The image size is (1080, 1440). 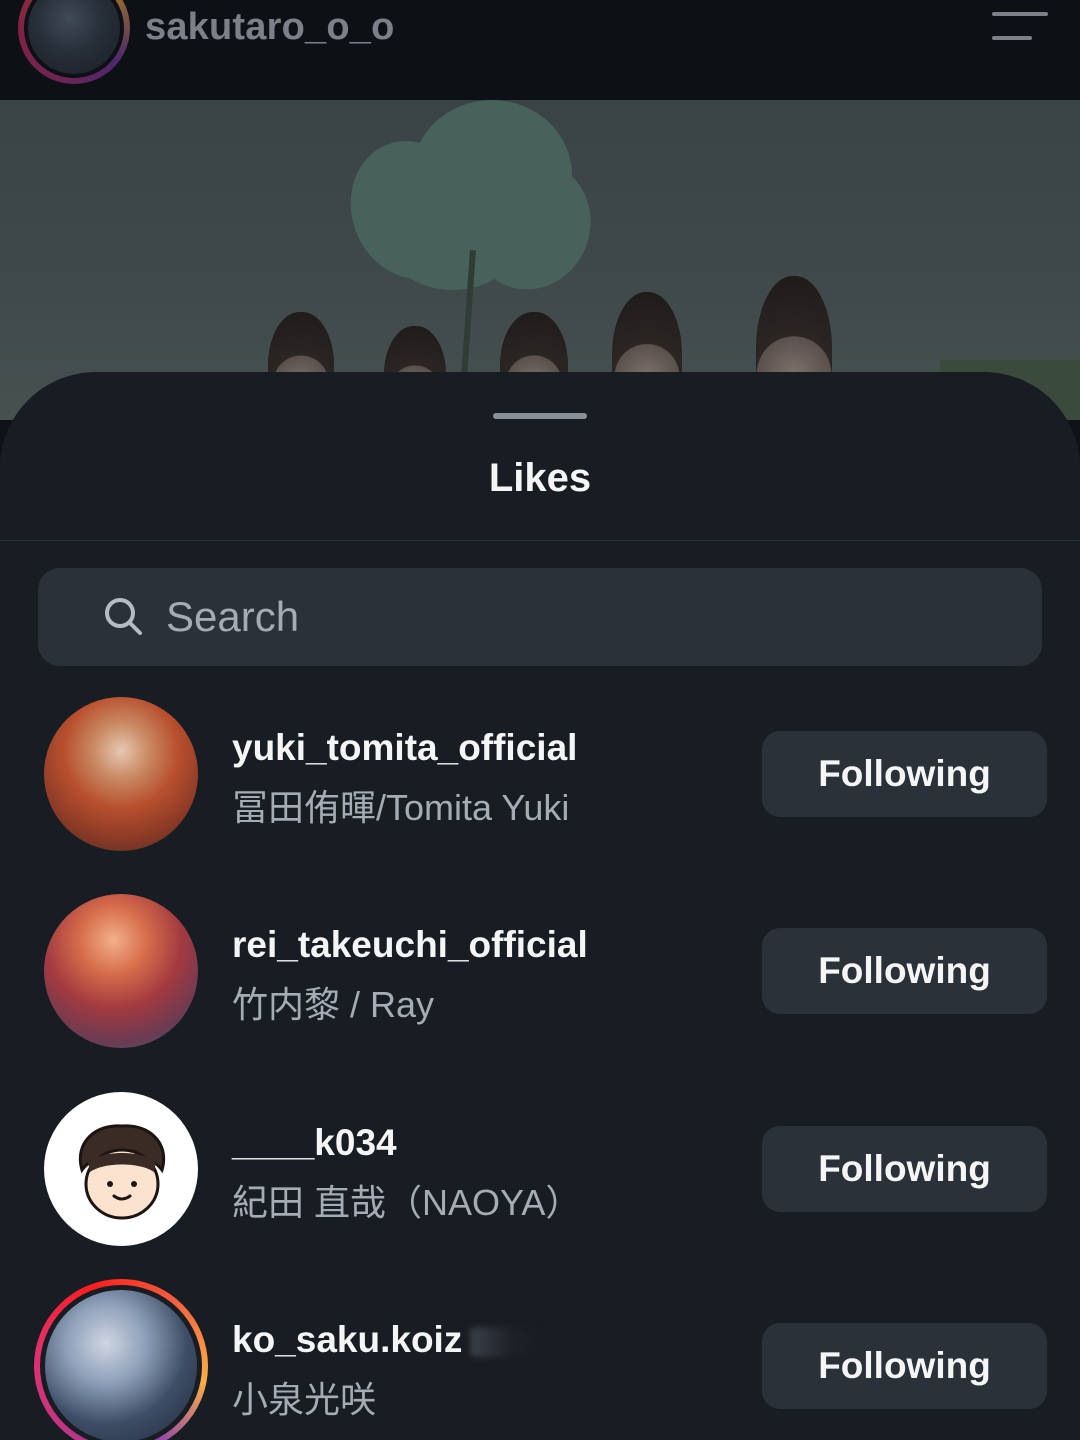 I want to click on sheet-title: Likes, so click(x=540, y=478).